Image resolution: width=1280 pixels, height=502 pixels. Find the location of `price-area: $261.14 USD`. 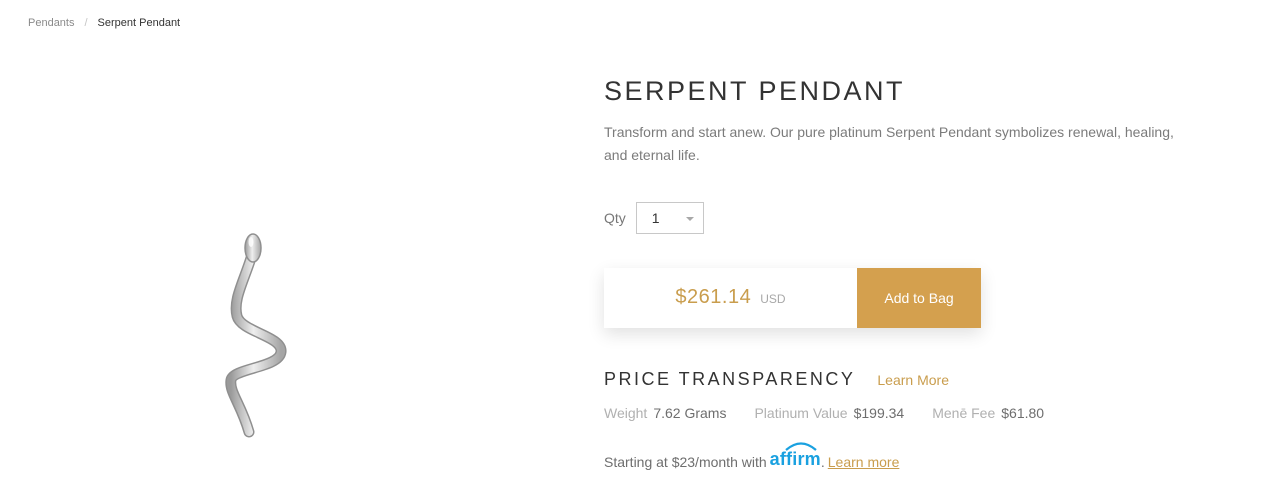

price-area: $261.14 USD is located at coordinates (730, 298).